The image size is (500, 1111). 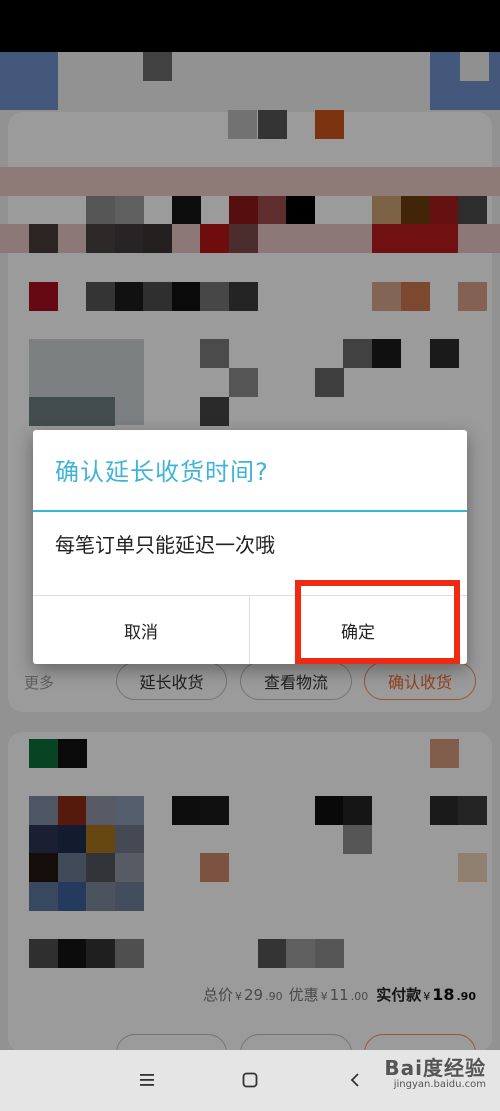 What do you see at coordinates (435, 1068) in the screenshot?
I see `watermark-brand: Bai度经验` at bounding box center [435, 1068].